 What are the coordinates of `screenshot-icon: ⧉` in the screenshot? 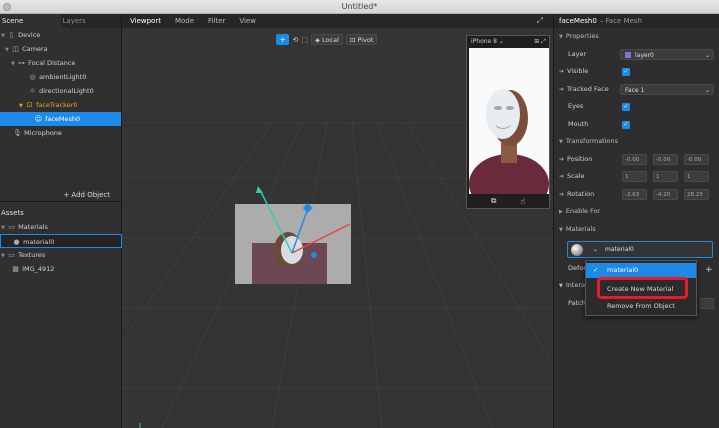 It's located at (494, 201).